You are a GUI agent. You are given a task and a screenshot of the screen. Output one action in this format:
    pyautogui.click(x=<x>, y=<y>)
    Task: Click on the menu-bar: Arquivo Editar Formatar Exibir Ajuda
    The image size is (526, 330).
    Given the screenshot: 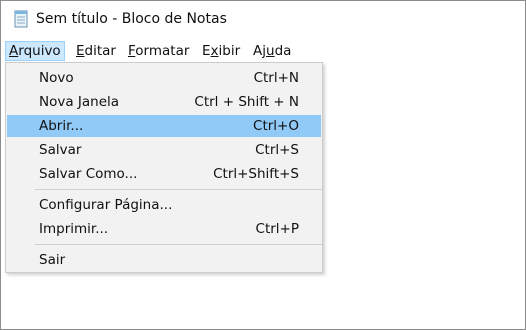 What is the action you would take?
    pyautogui.click(x=263, y=51)
    